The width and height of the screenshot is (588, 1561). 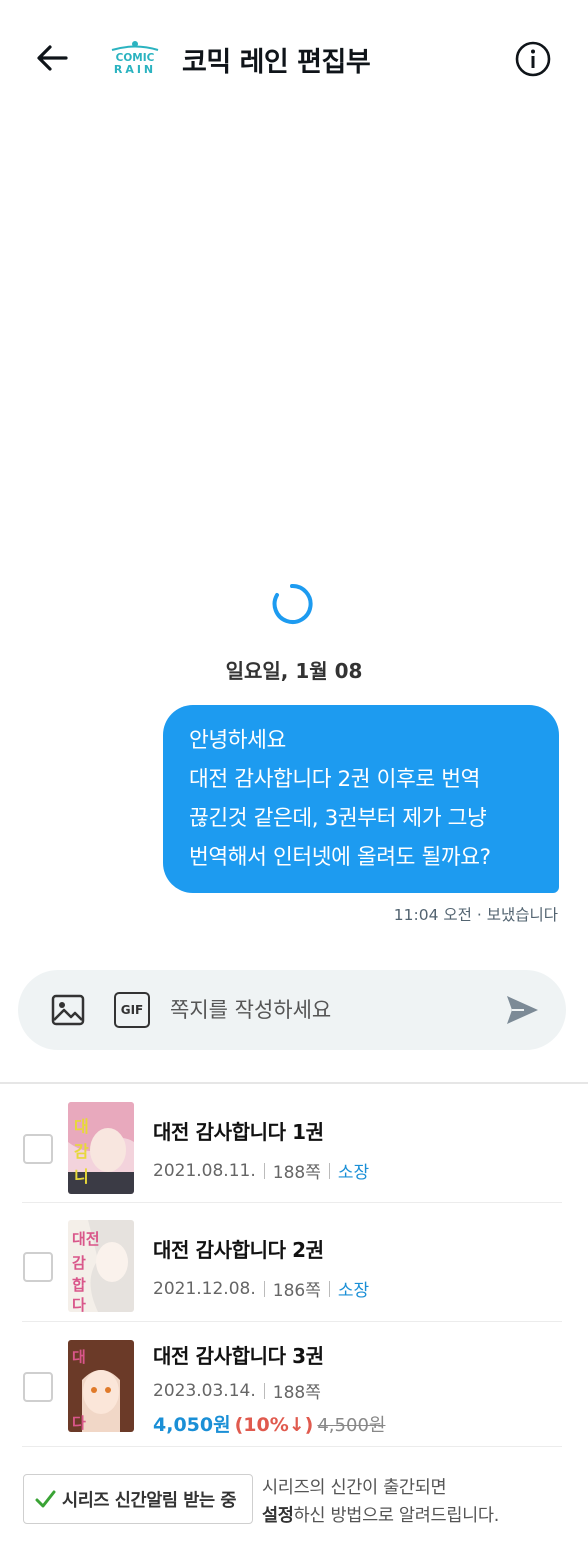 I want to click on book-cover-image: 대전 감 합 다, so click(x=101, y=1266).